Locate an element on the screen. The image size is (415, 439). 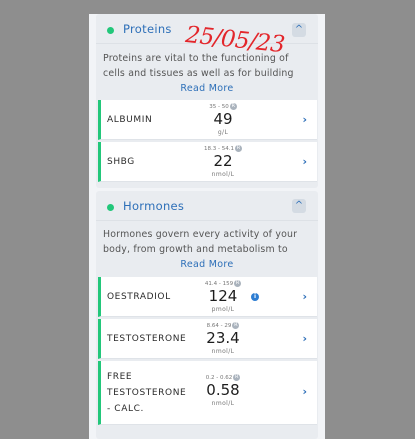
reference-range: 18.3 - 54.1 R is located at coordinates (223, 148).